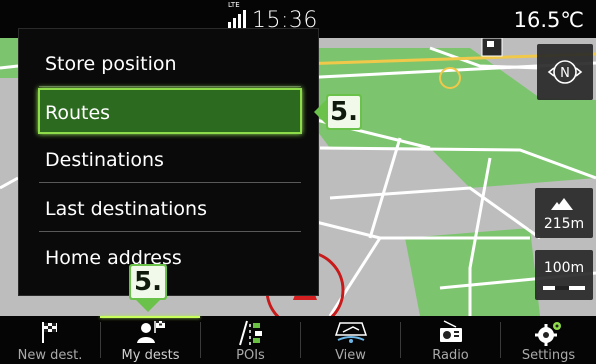 The height and width of the screenshot is (364, 596). What do you see at coordinates (170, 64) in the screenshot?
I see `menu-item-store-position: Store position` at bounding box center [170, 64].